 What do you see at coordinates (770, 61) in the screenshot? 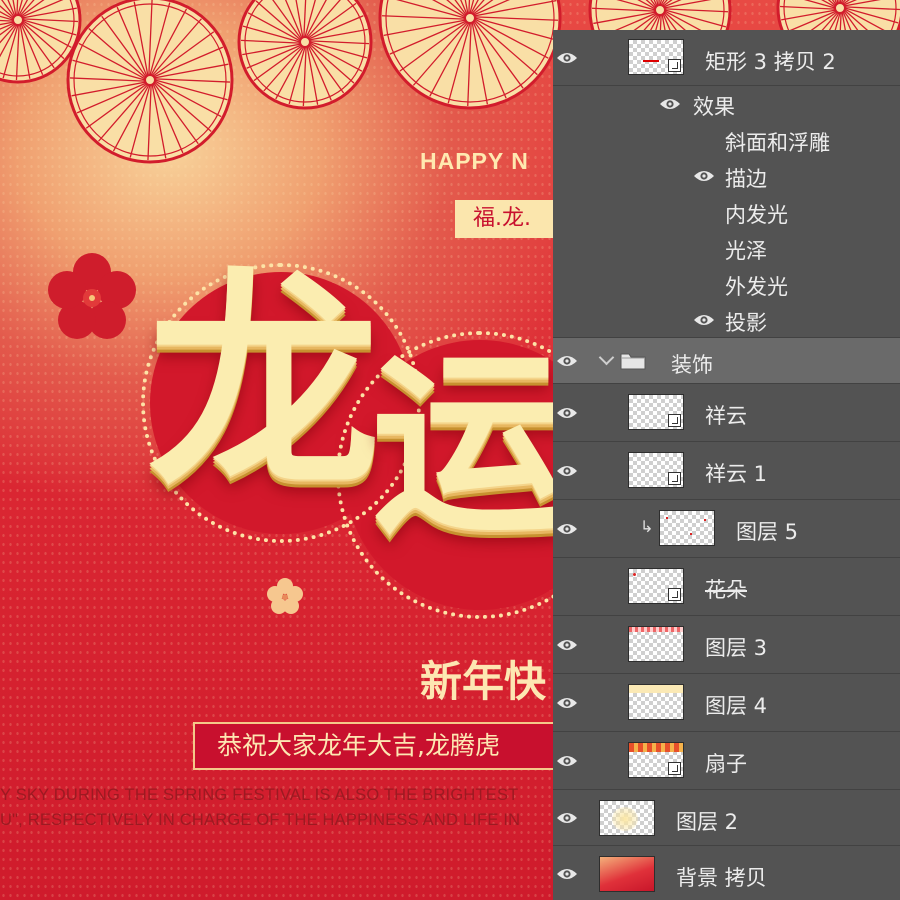
I see `layer-name: 矩形 3 拷贝 2` at bounding box center [770, 61].